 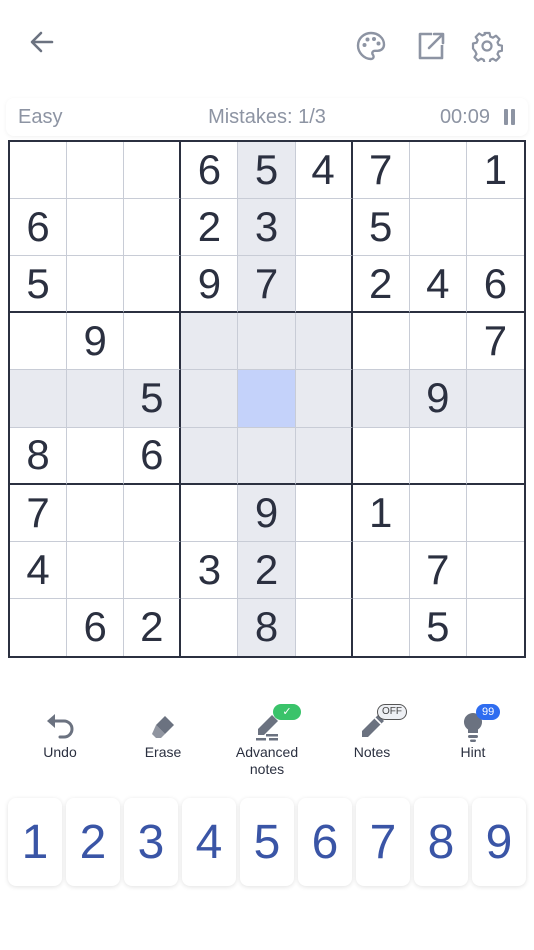 What do you see at coordinates (151, 842) in the screenshot?
I see `number-key-3: 3` at bounding box center [151, 842].